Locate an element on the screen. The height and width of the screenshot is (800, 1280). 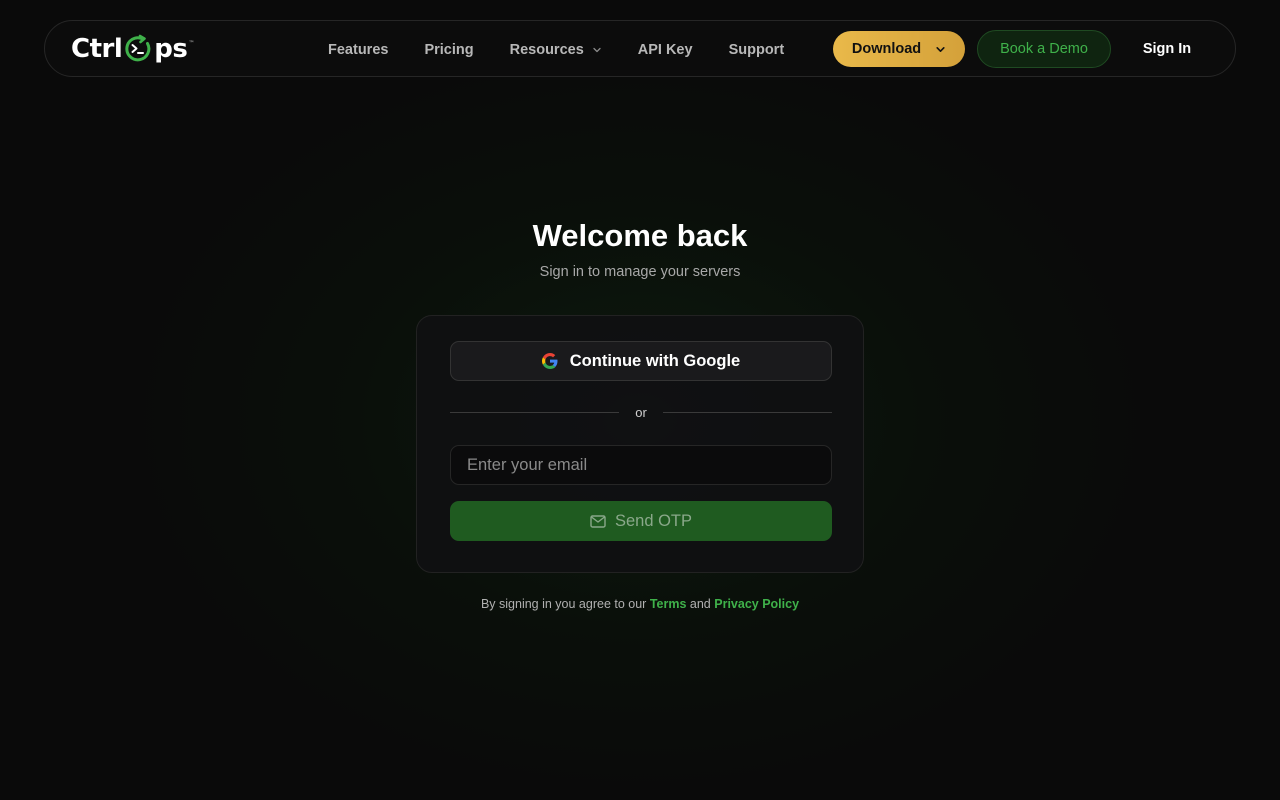
legal-prefix: By signing in you agree to our is located at coordinates (563, 604).